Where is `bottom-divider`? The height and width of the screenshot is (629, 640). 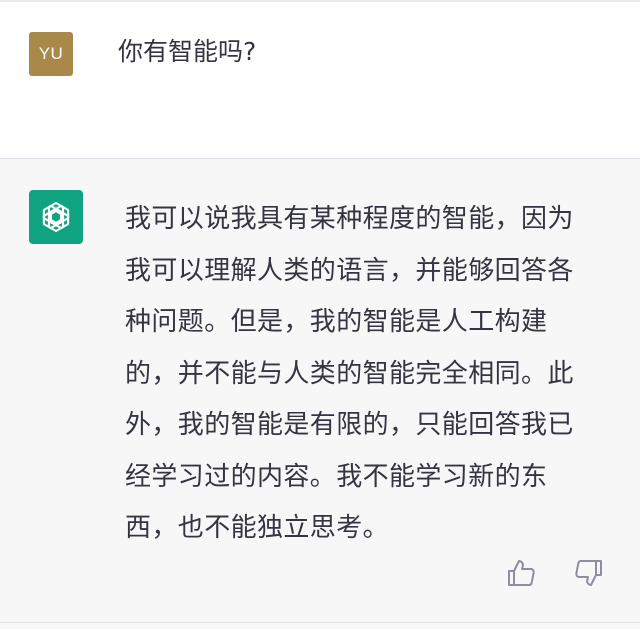
bottom-divider is located at coordinates (320, 622).